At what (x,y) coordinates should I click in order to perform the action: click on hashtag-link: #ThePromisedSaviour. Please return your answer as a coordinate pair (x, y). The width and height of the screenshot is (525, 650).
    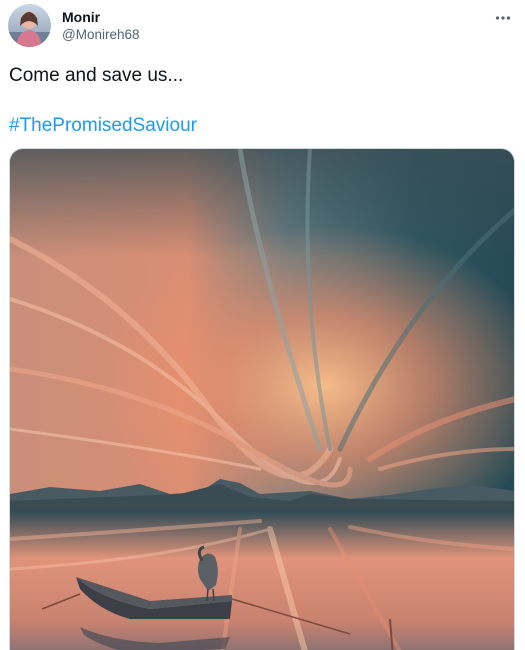
    Looking at the image, I should click on (103, 126).